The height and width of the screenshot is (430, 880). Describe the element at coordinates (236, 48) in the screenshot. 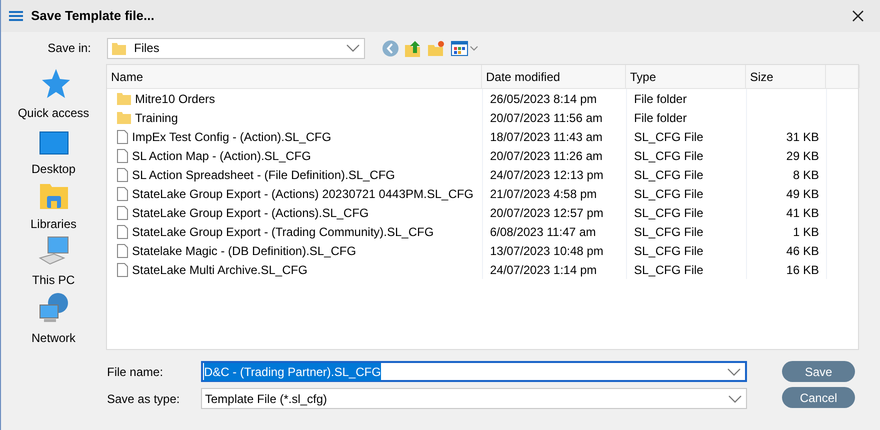

I see `save-in-dropdown: Files` at that location.